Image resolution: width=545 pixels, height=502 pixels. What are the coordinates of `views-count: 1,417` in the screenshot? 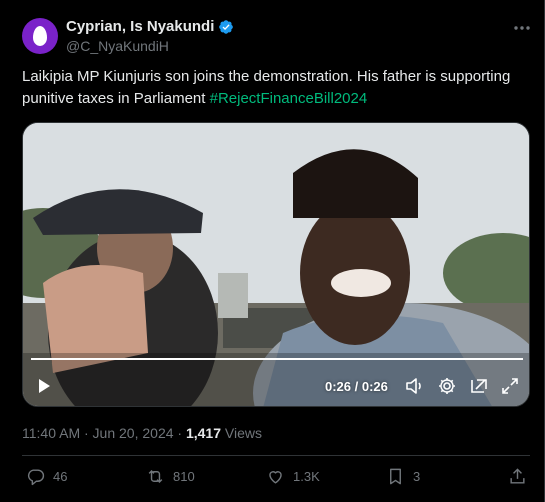 It's located at (203, 433).